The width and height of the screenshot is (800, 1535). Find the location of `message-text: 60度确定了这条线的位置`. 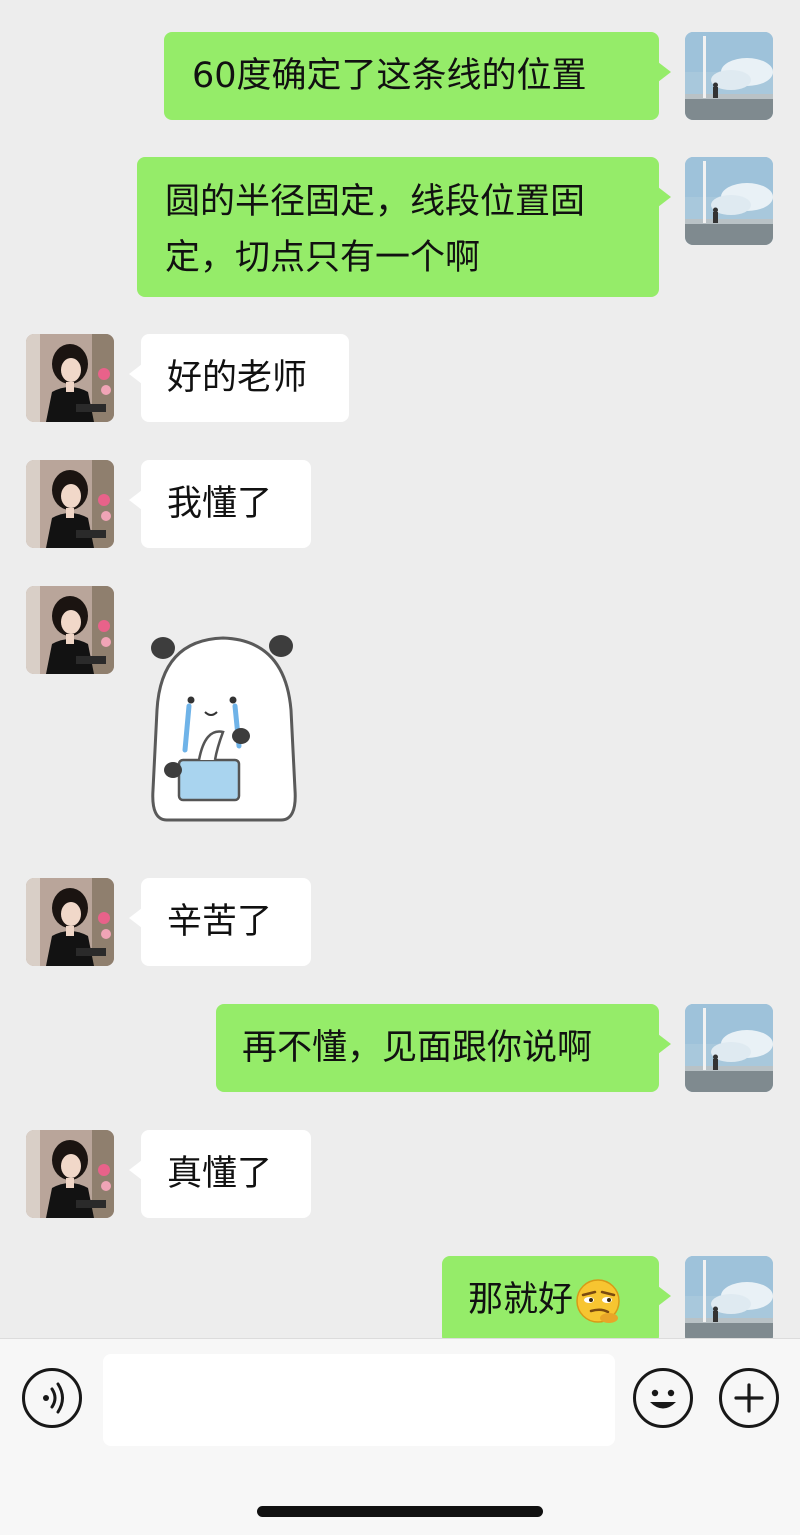

message-text: 60度确定了这条线的位置 is located at coordinates (389, 76).